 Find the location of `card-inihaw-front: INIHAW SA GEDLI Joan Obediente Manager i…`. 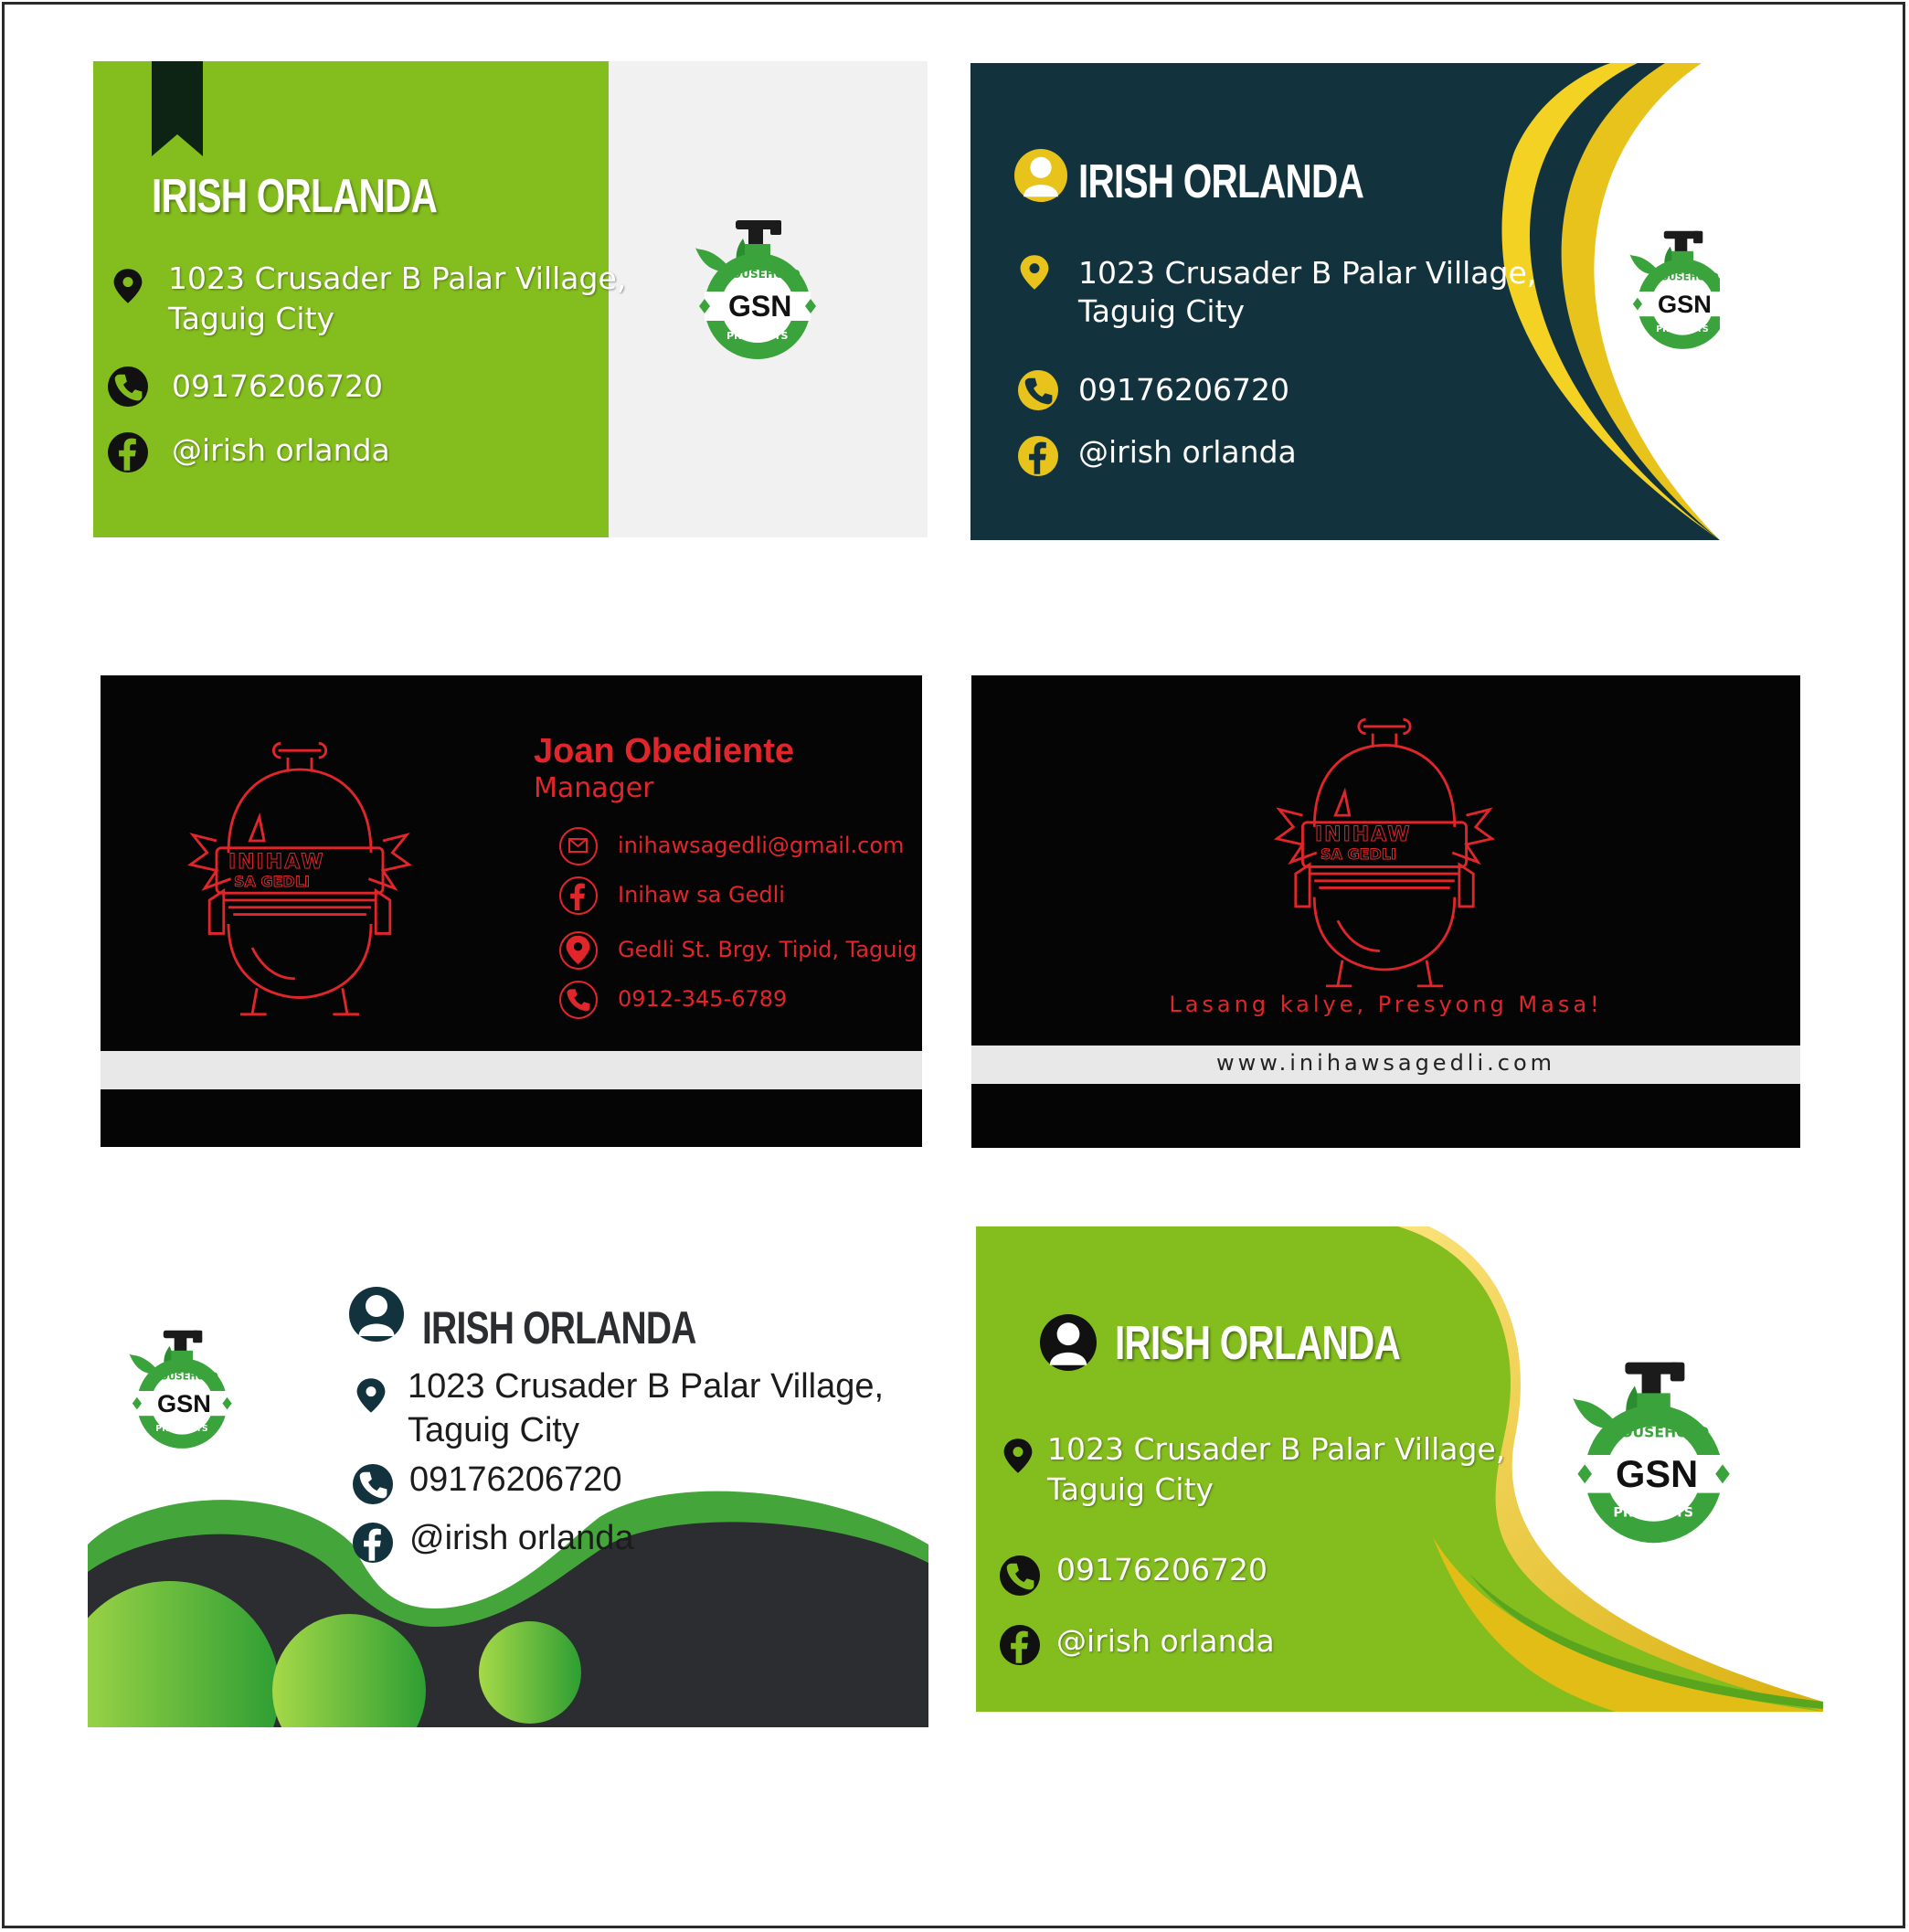

card-inihaw-front: INIHAW SA GEDLI Joan Obediente Manager i… is located at coordinates (511, 911).